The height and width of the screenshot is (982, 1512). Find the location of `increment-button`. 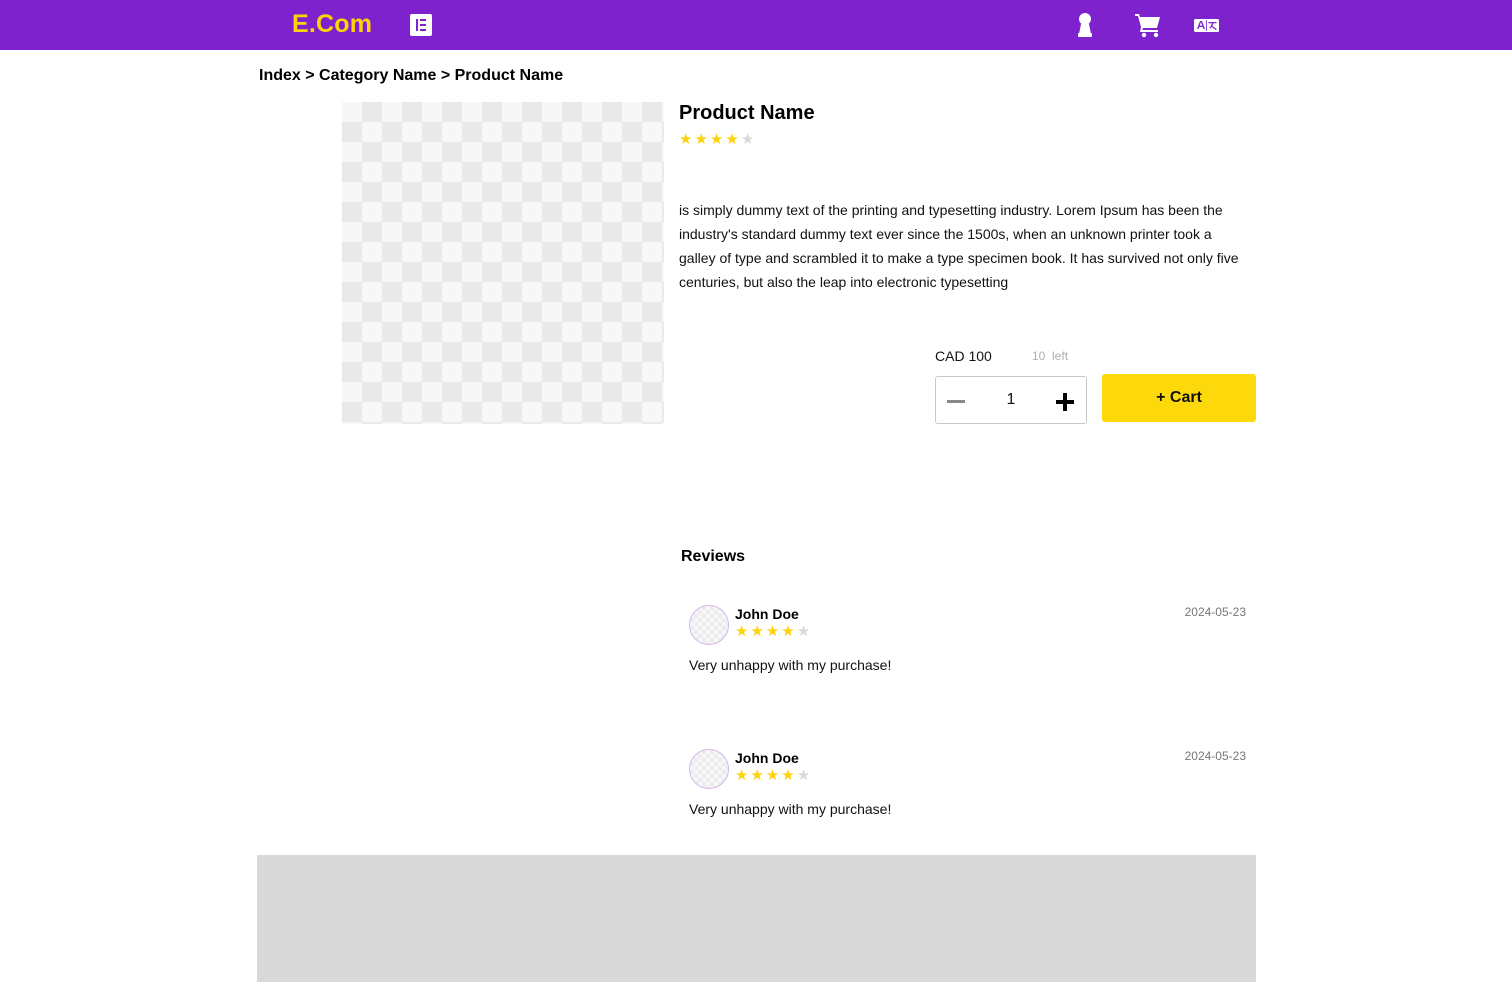

increment-button is located at coordinates (1065, 402).